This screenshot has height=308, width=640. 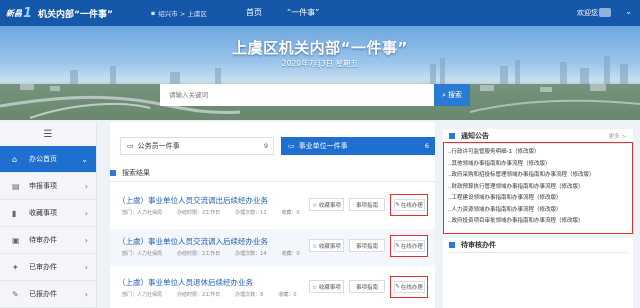 I want to click on result-meta: 部门：人力社保局 办结时限：2工作日 办理次数：12 收藏：0, so click(x=211, y=213).